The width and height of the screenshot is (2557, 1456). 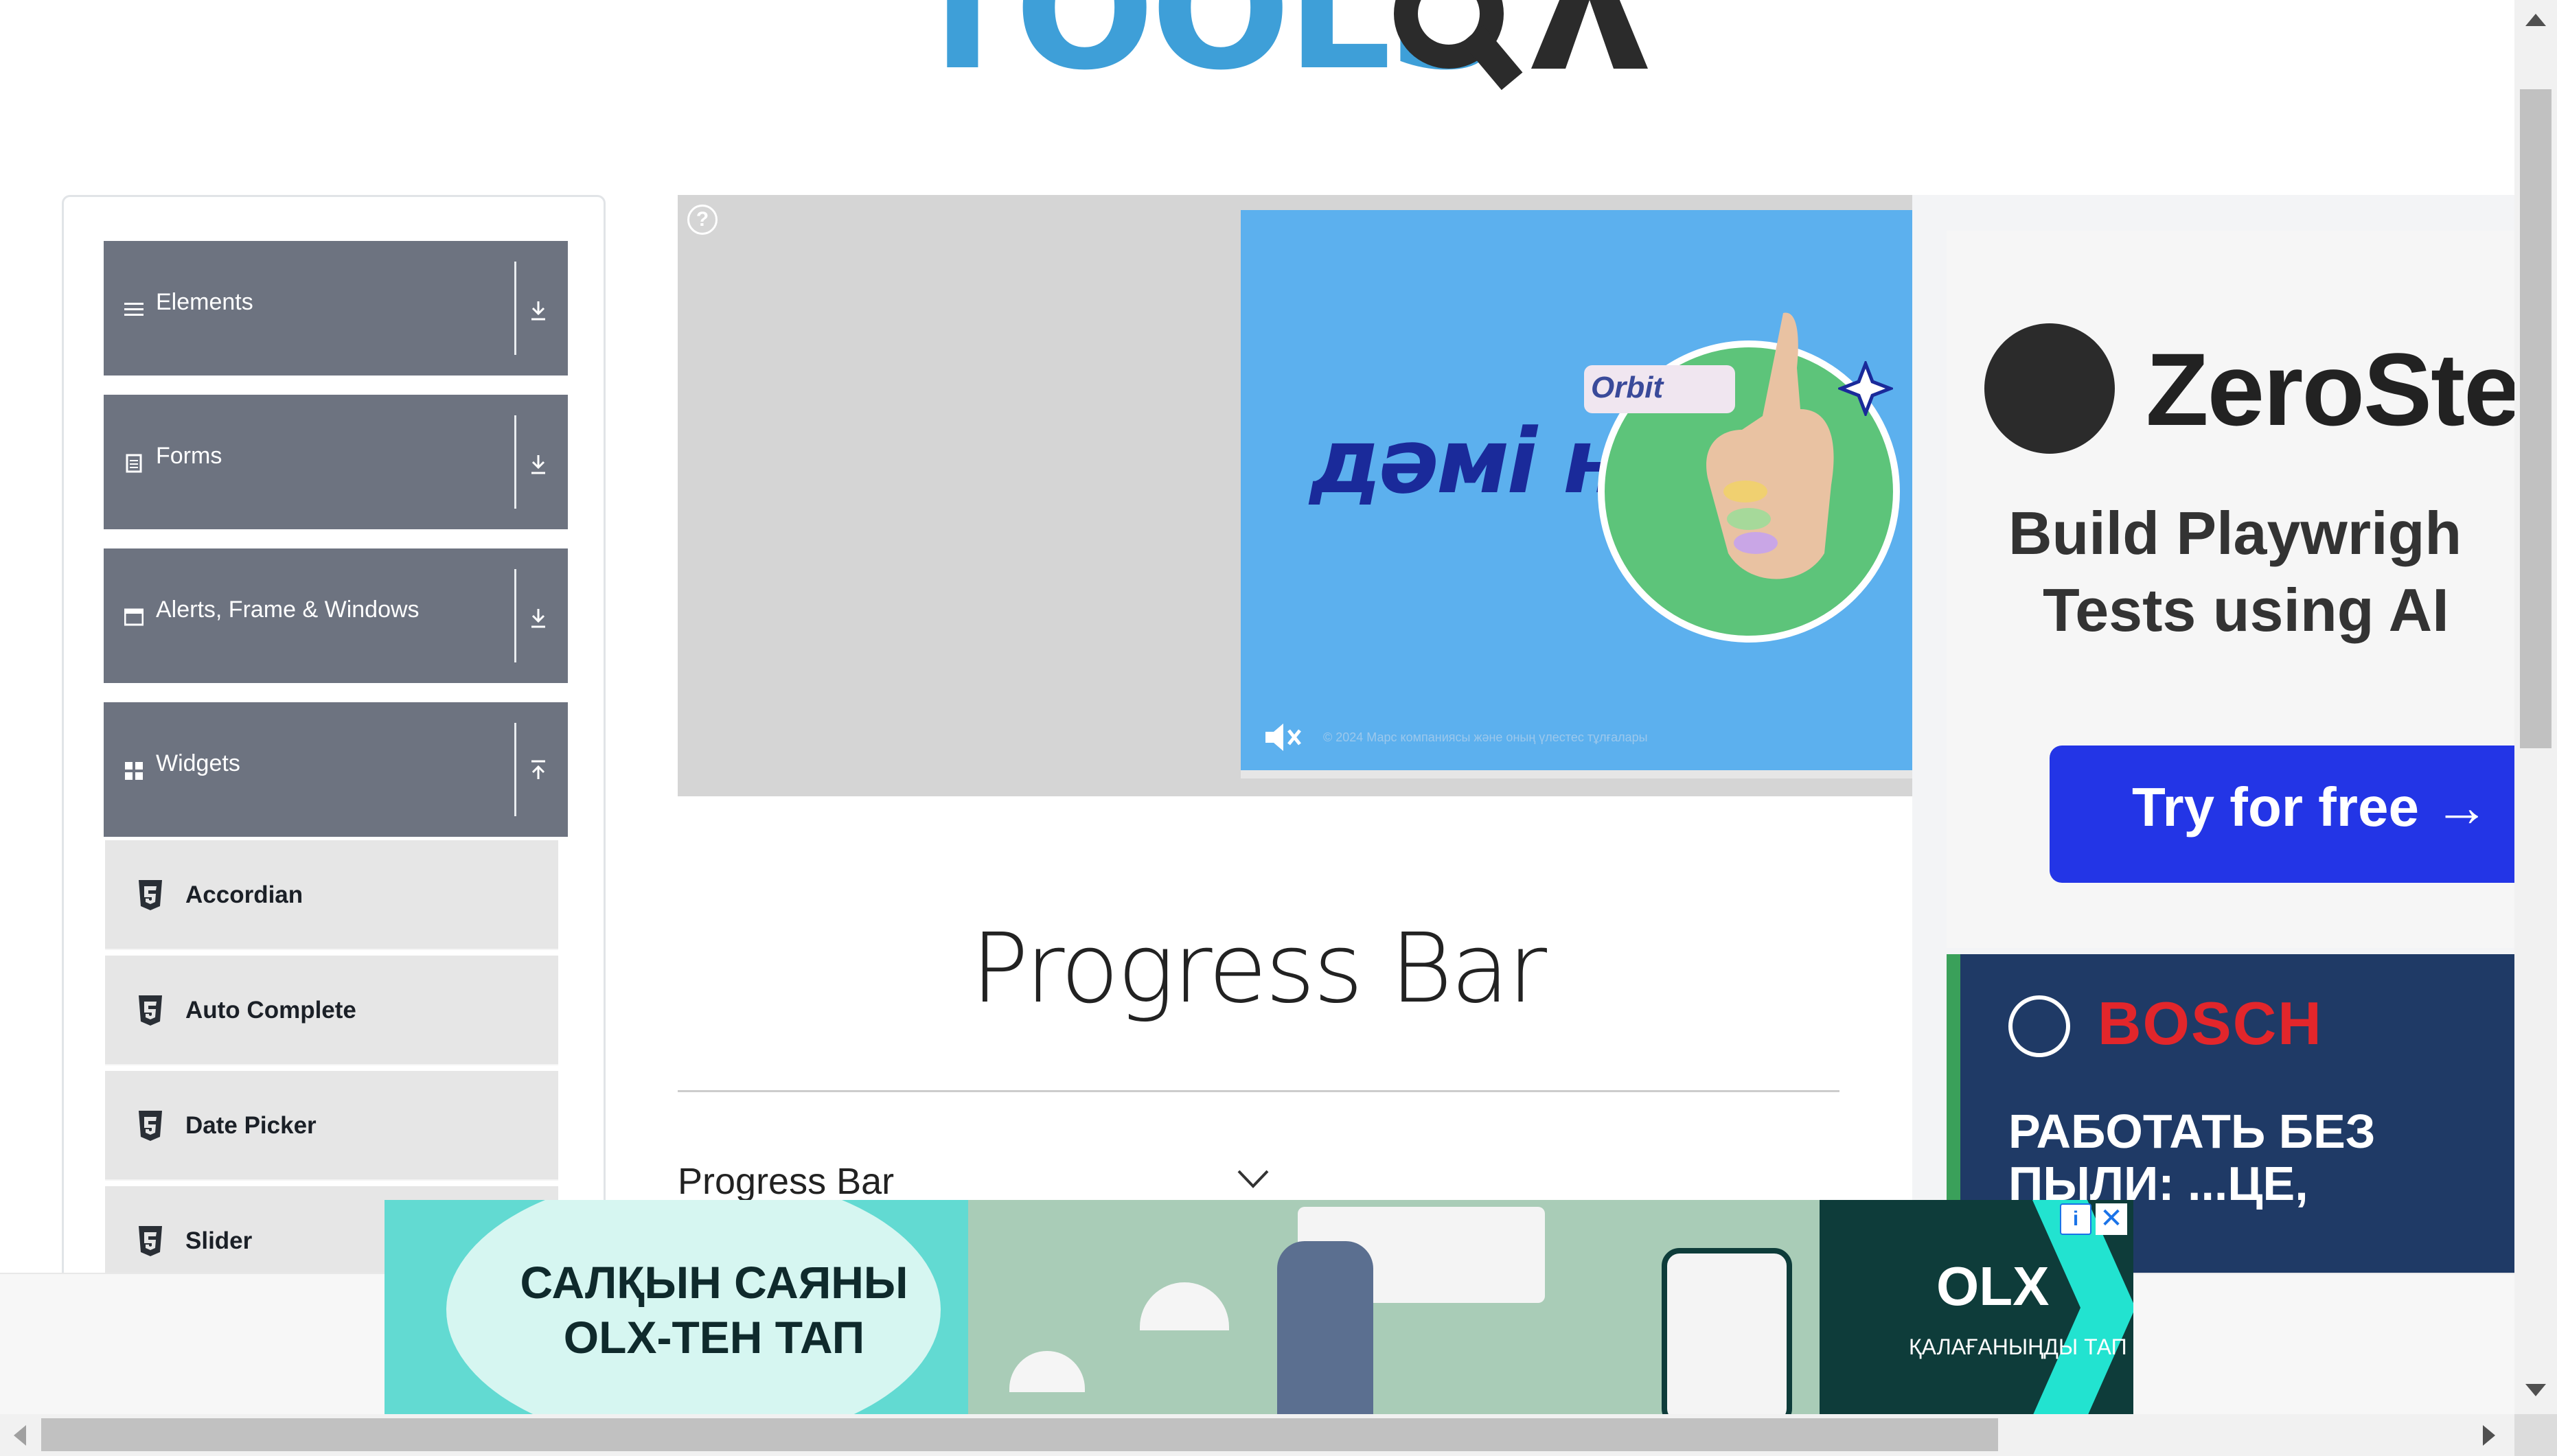 I want to click on scroll-right-arrow-icon, so click(x=2489, y=1435).